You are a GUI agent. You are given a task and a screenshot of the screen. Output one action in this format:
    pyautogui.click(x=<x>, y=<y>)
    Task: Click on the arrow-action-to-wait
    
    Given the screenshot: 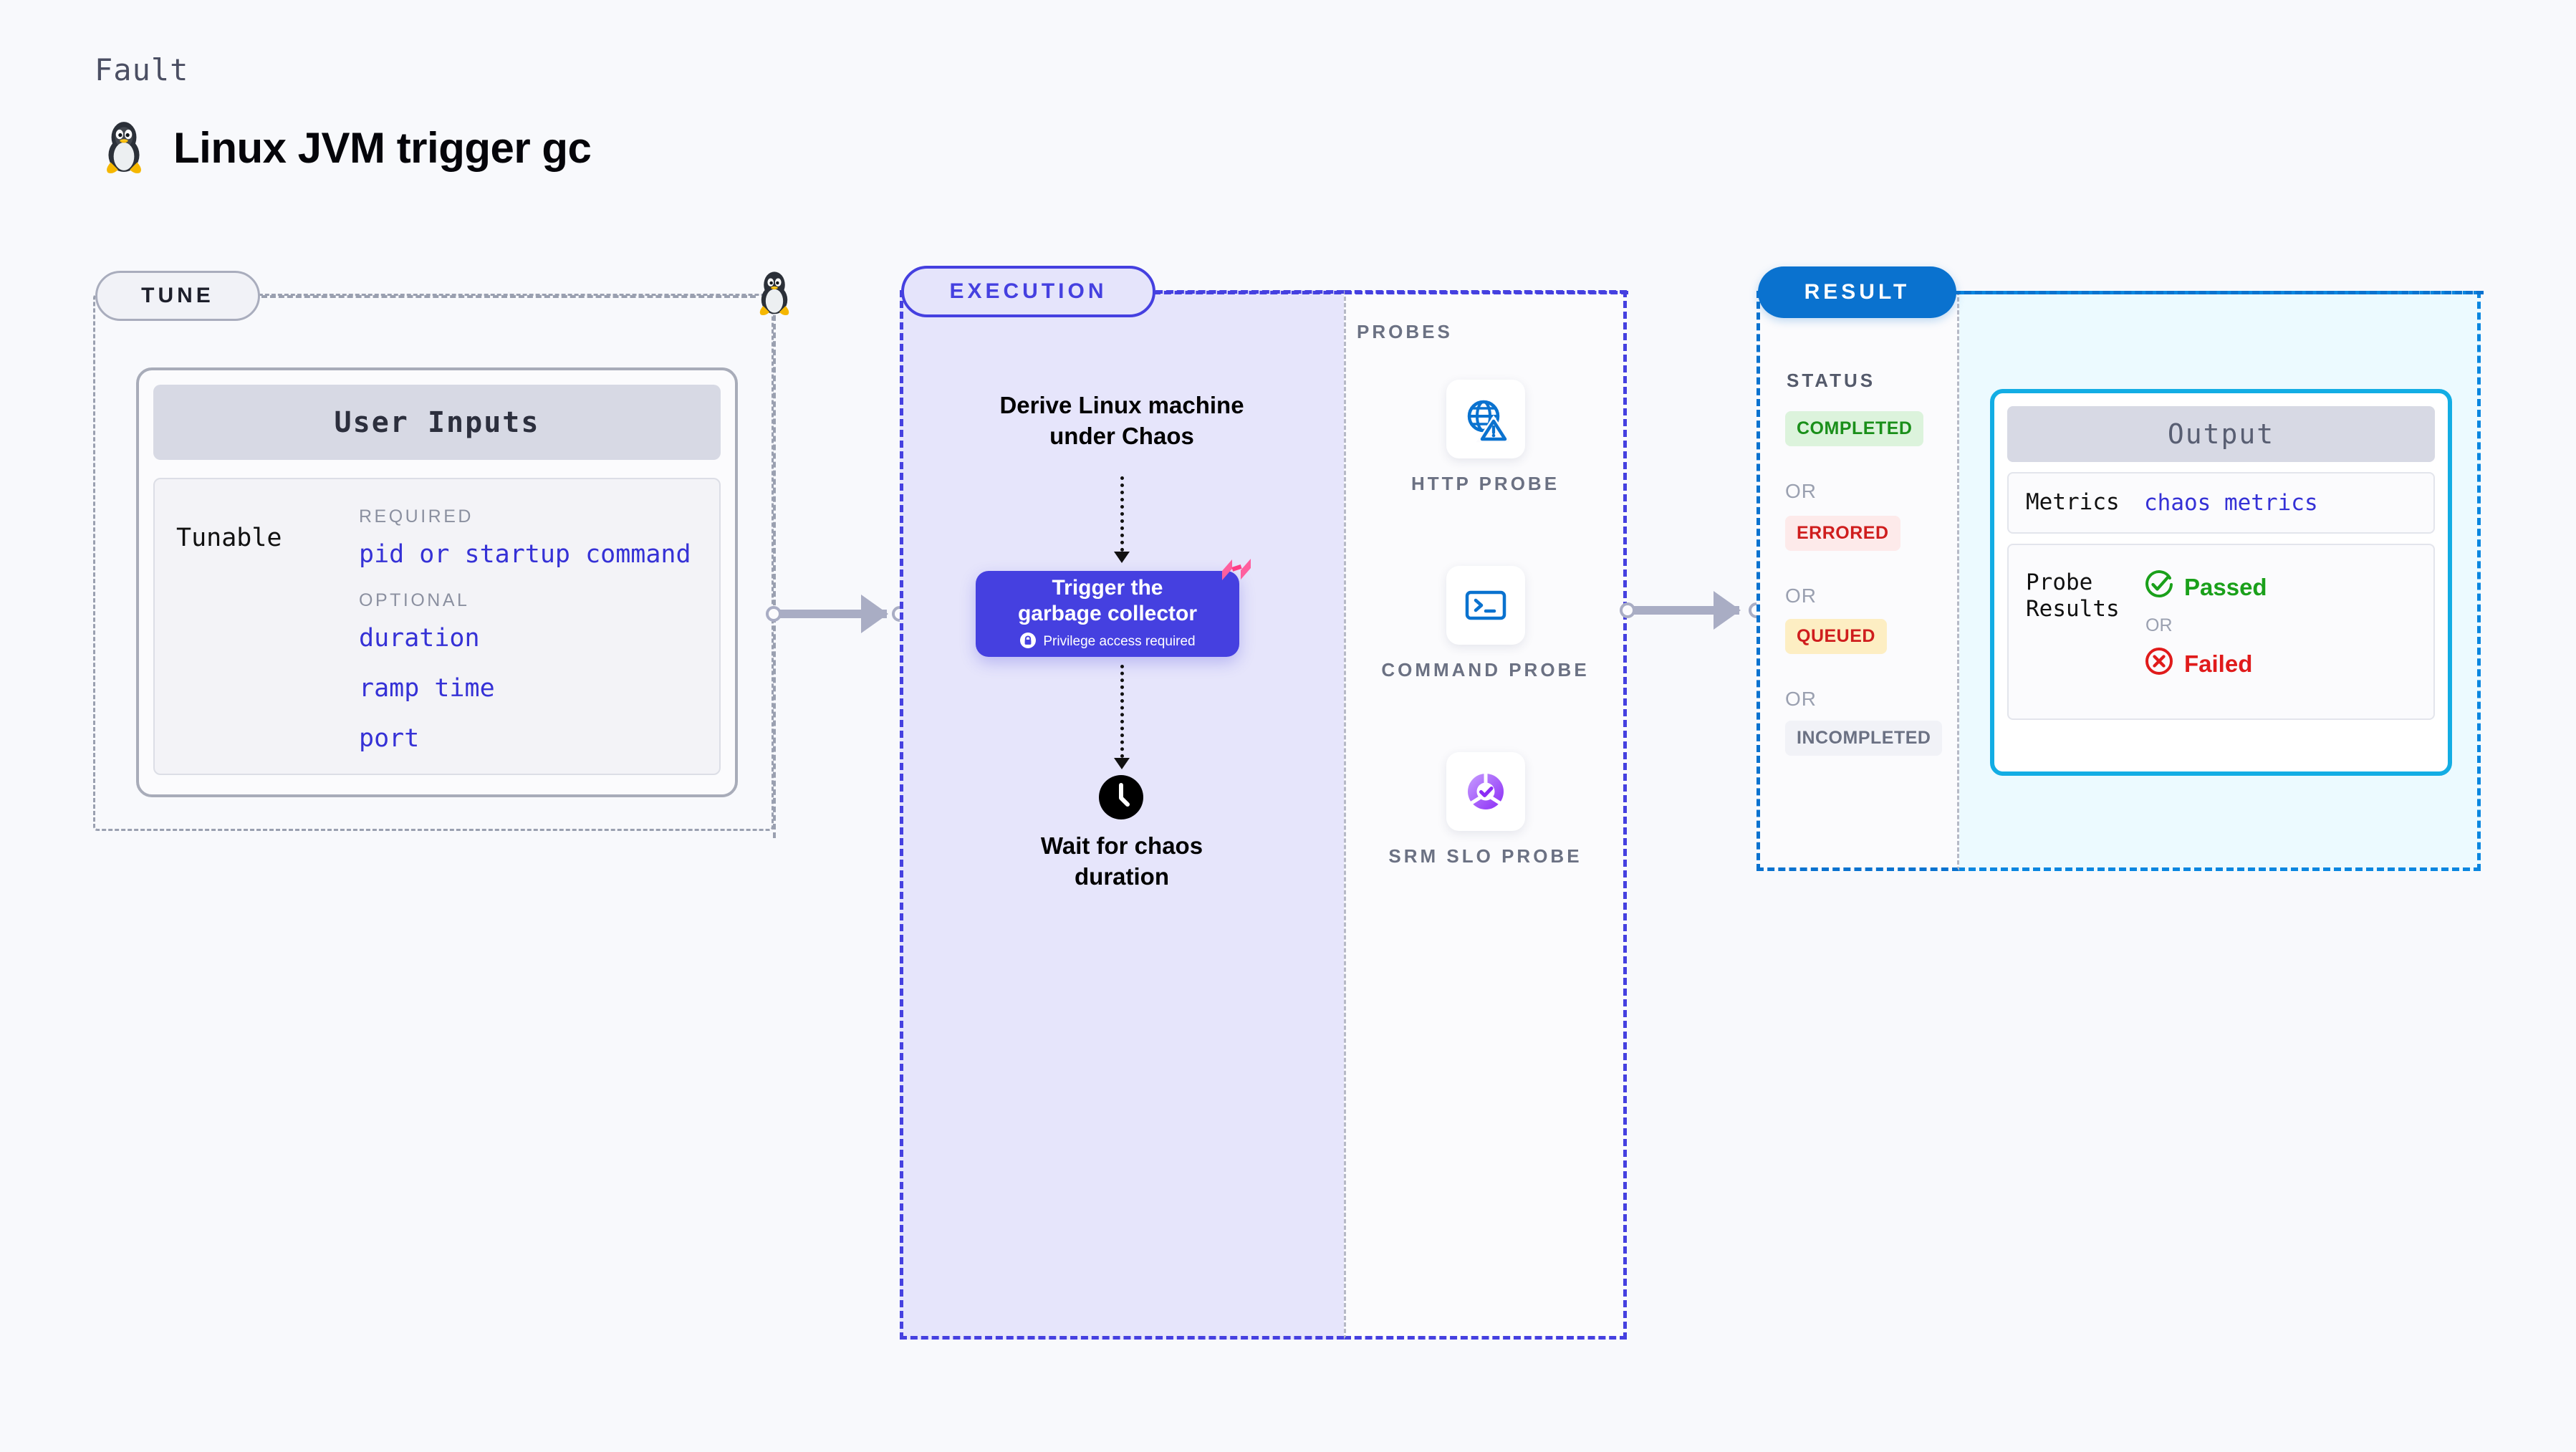 What is the action you would take?
    pyautogui.click(x=1123, y=712)
    